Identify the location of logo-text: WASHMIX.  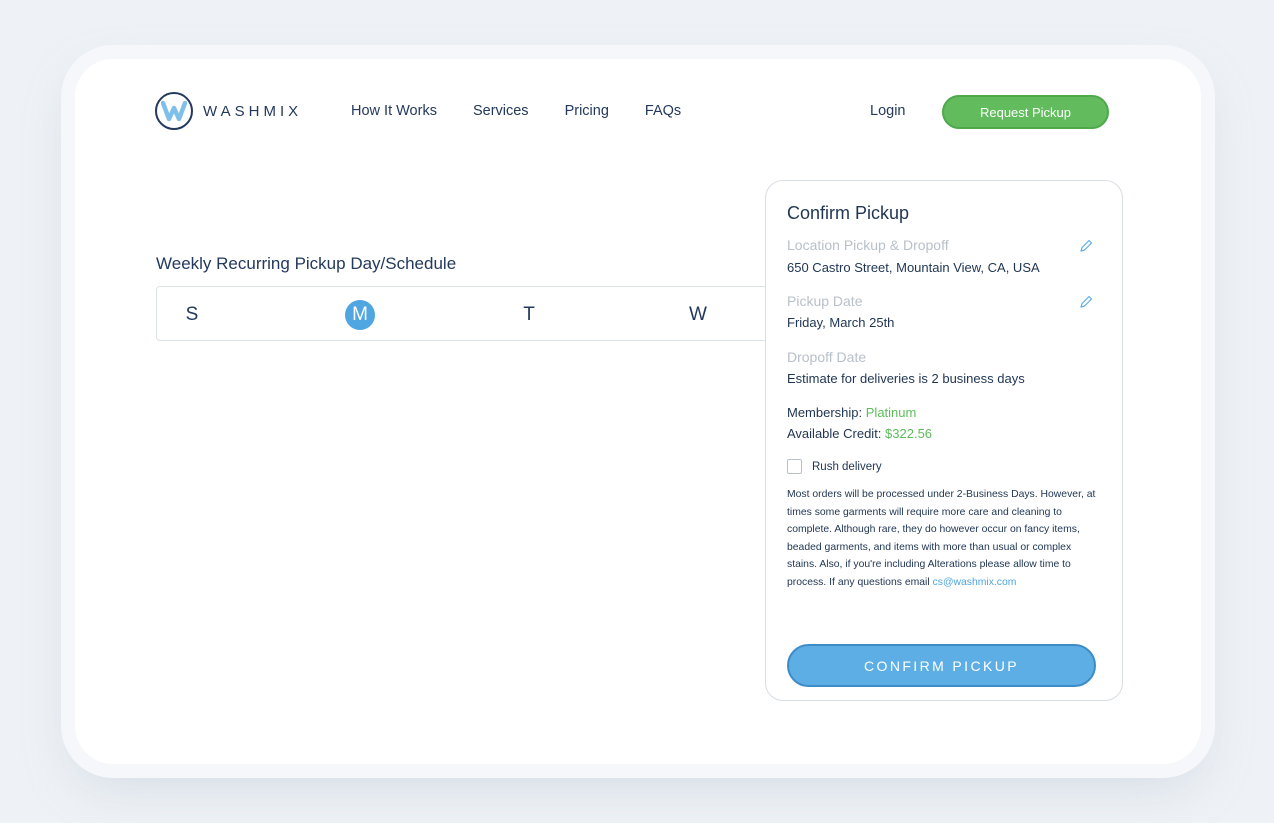
(253, 111).